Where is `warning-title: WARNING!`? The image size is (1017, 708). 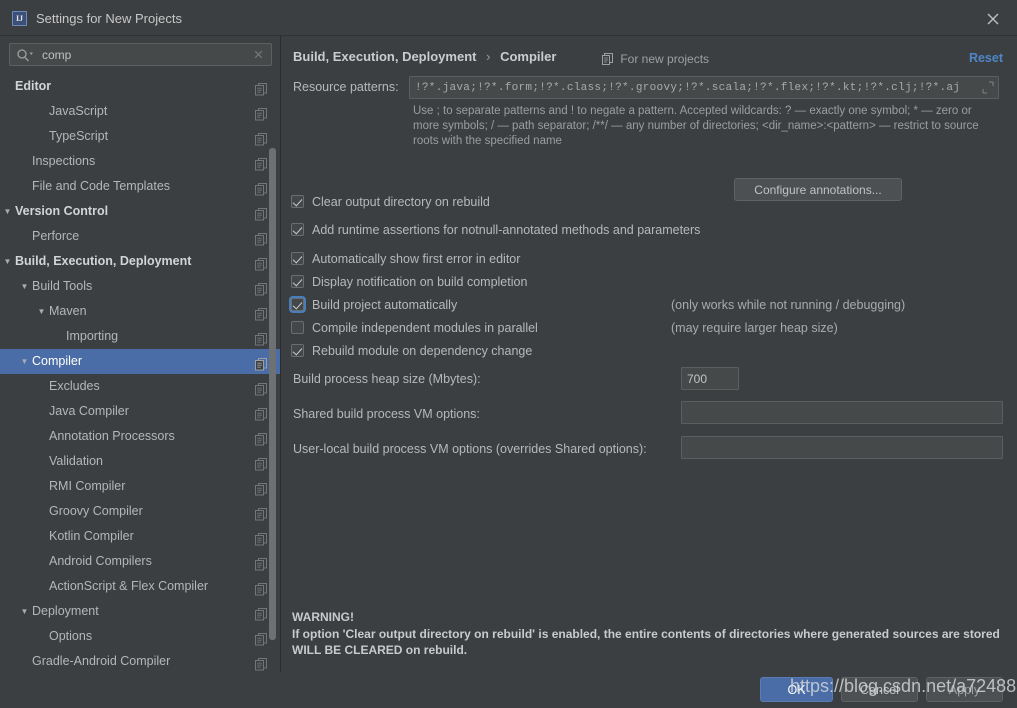
warning-title: WARNING! is located at coordinates (323, 617).